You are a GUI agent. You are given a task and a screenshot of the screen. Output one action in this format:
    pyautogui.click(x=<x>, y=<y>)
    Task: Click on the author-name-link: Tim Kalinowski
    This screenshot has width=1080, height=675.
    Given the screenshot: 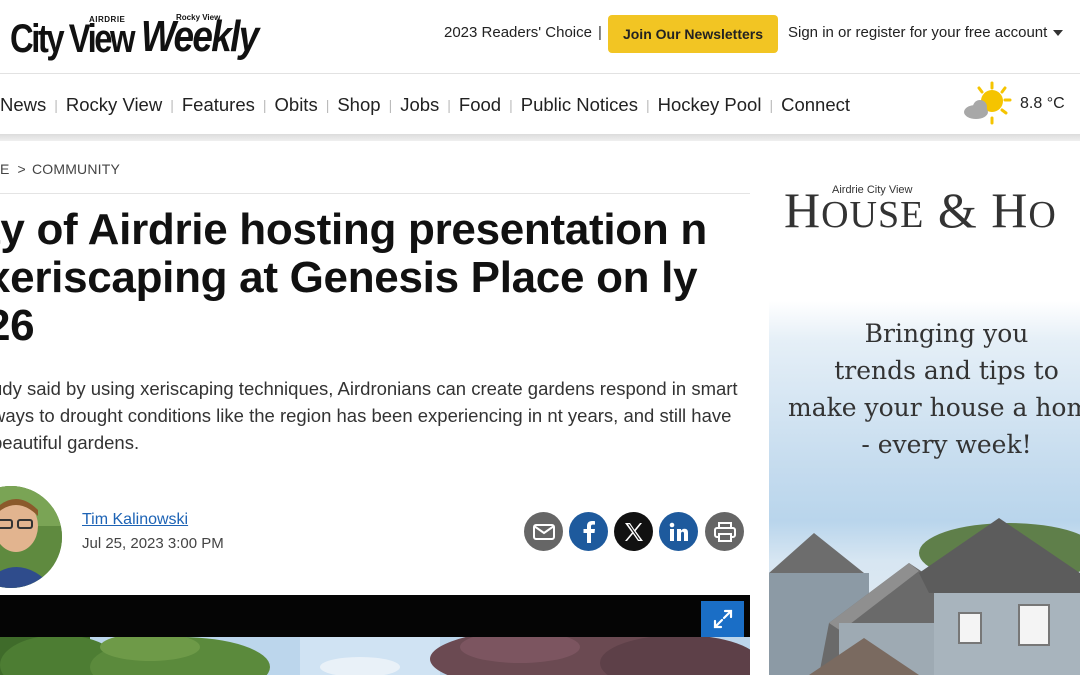 What is the action you would take?
    pyautogui.click(x=135, y=520)
    